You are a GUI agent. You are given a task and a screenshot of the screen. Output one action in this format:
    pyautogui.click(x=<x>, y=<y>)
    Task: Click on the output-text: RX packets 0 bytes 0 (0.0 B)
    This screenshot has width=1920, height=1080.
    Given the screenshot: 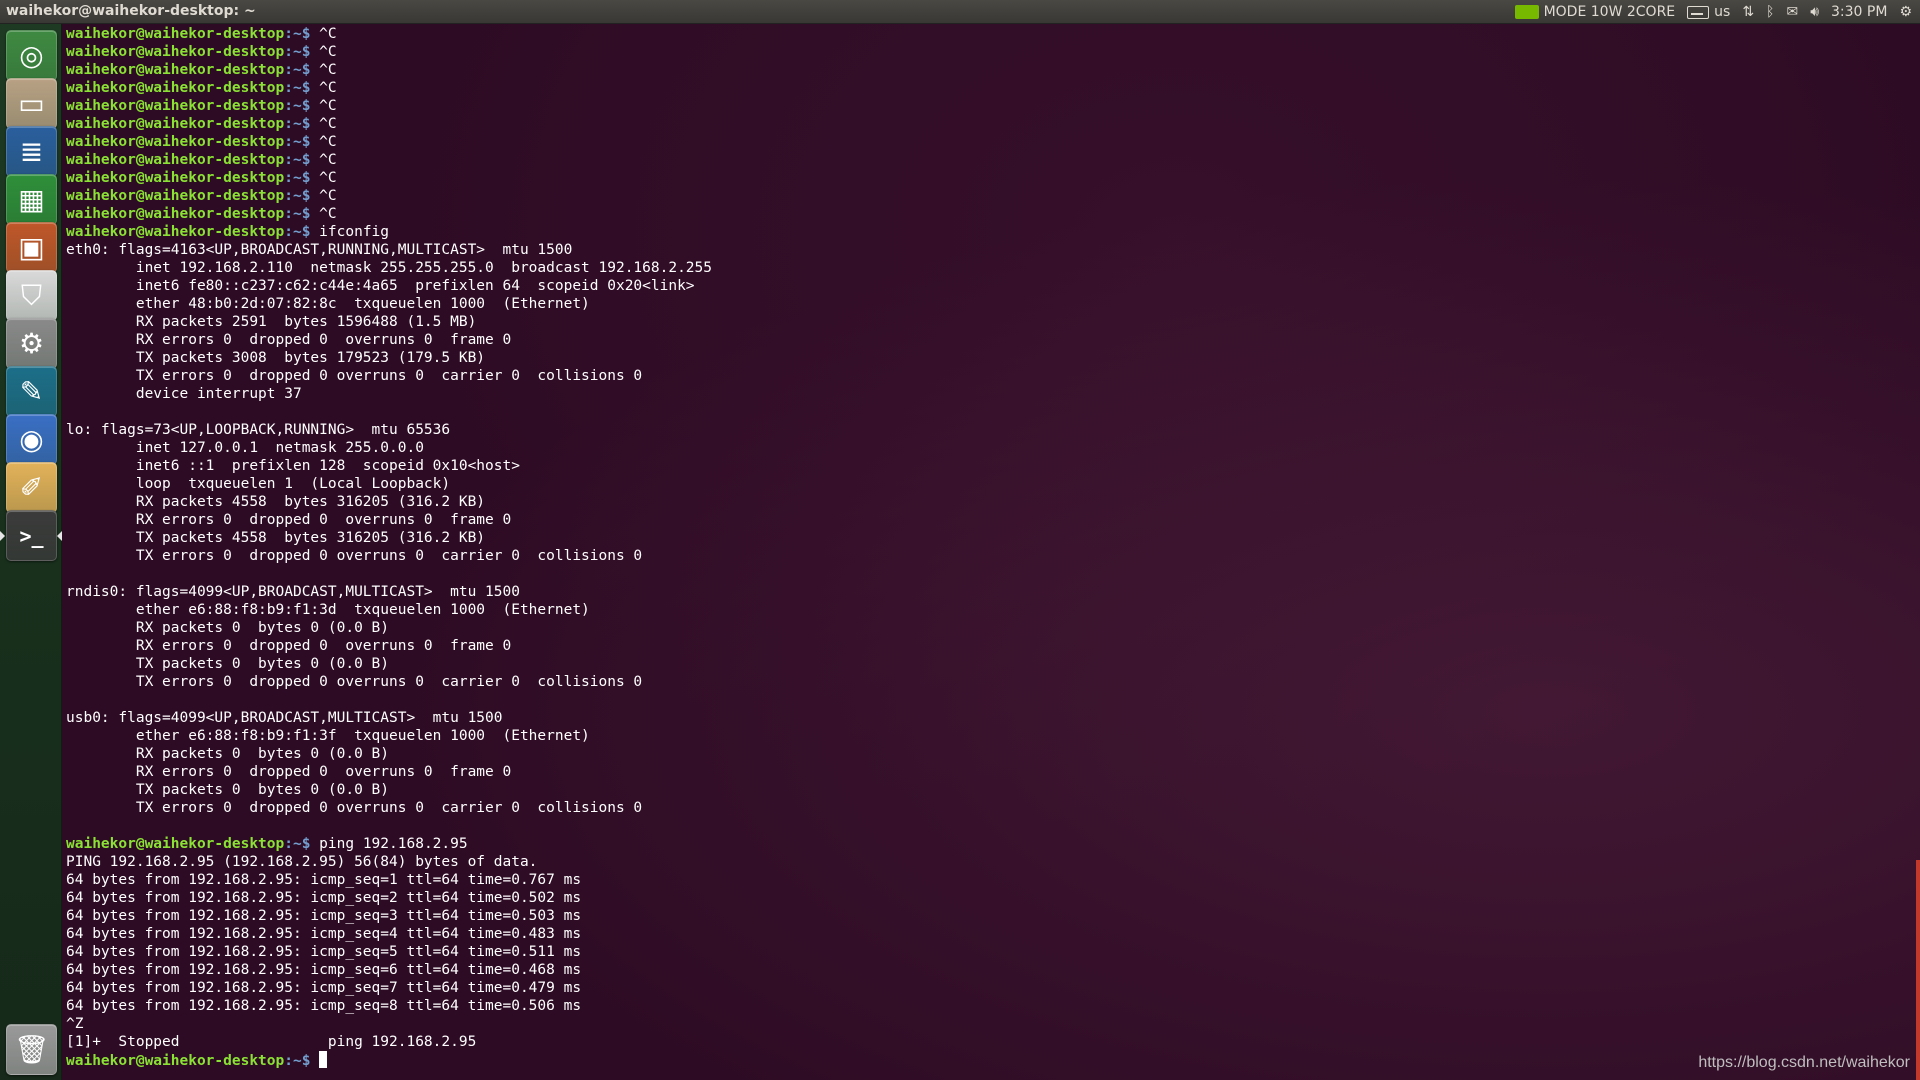 What is the action you would take?
    pyautogui.click(x=228, y=754)
    